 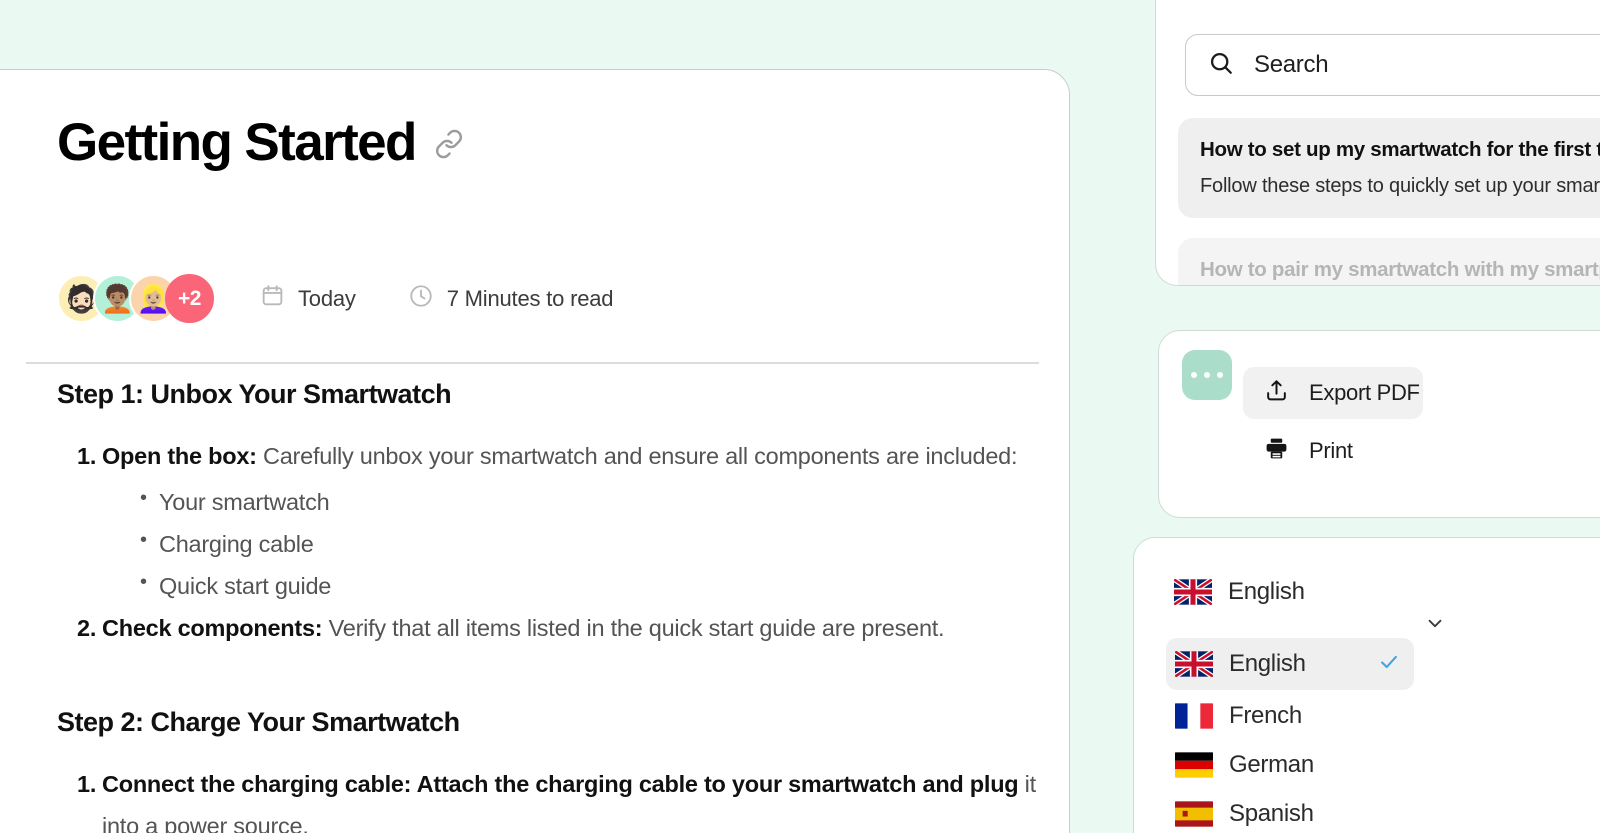 I want to click on language-panel: English English French German Spanish, so click(x=1366, y=685).